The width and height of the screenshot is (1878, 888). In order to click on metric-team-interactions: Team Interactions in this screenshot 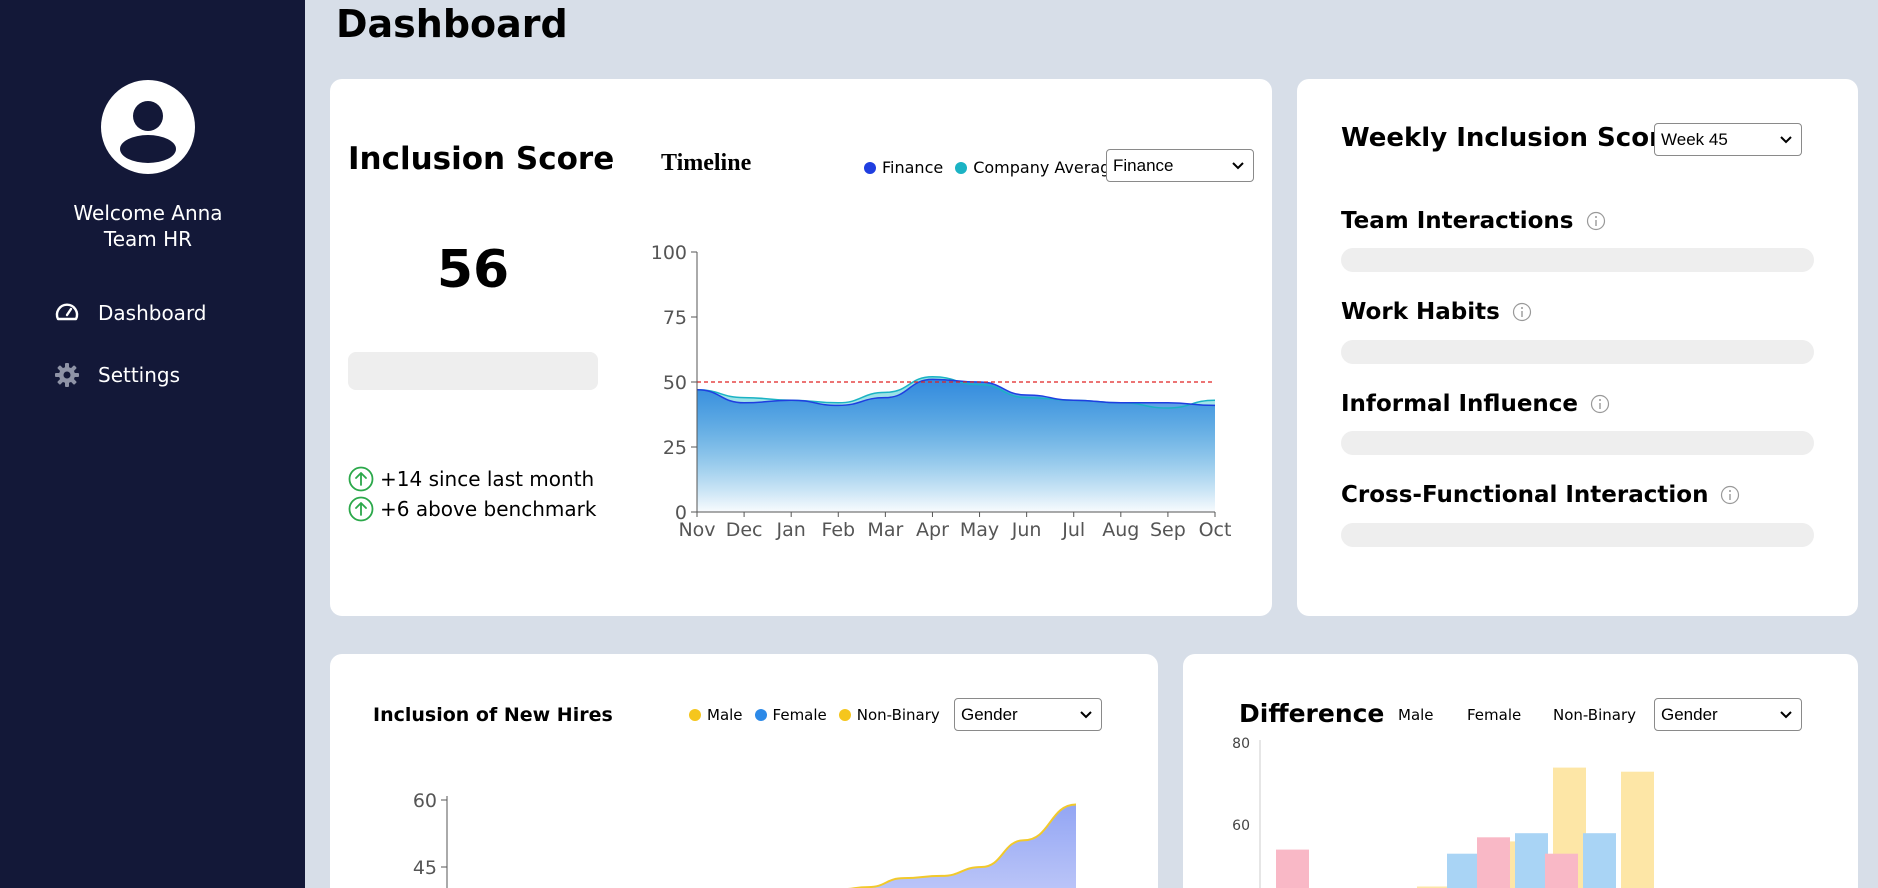, I will do `click(1473, 221)`.